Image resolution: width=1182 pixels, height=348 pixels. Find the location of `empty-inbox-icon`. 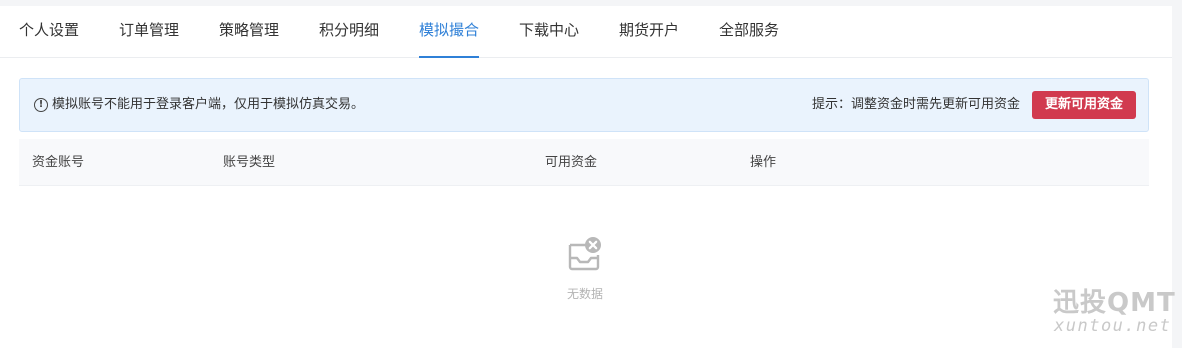

empty-inbox-icon is located at coordinates (584, 254).